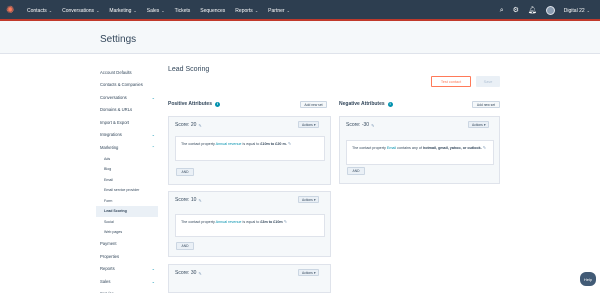  I want to click on sidebar-item-service: Service⌄, so click(128, 290).